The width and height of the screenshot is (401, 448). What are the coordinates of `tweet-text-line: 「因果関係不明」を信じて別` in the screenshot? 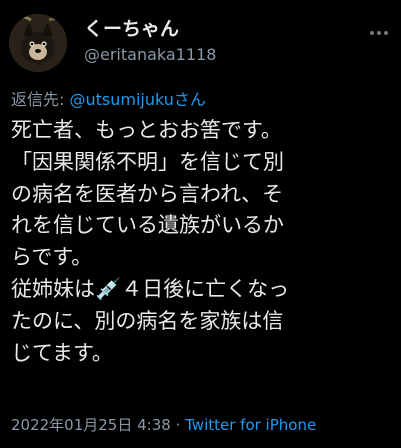 It's located at (147, 161).